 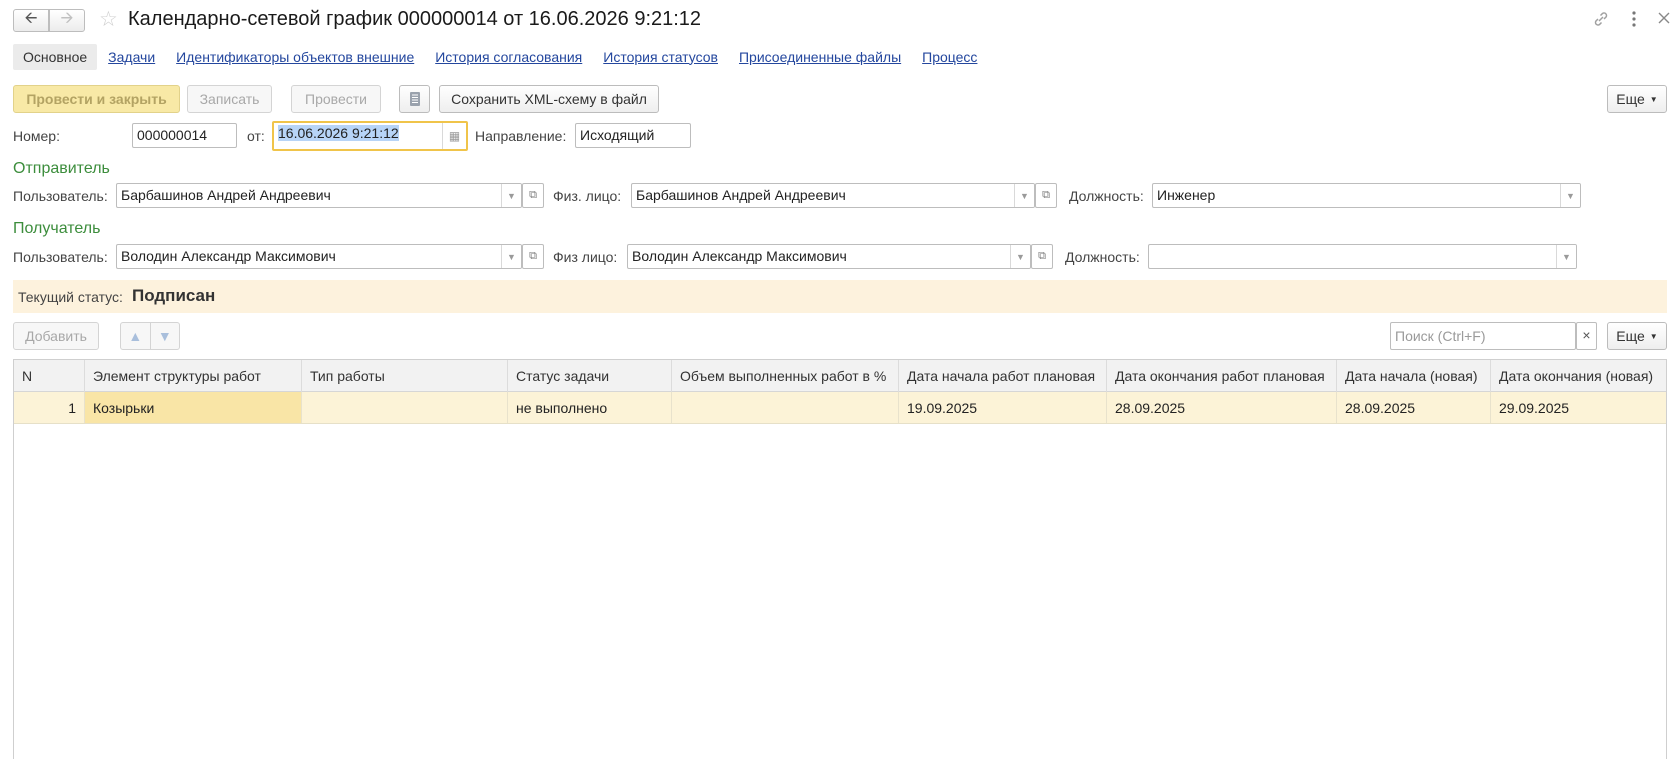 What do you see at coordinates (135, 336) in the screenshot?
I see `arrow-up-icon: ▲` at bounding box center [135, 336].